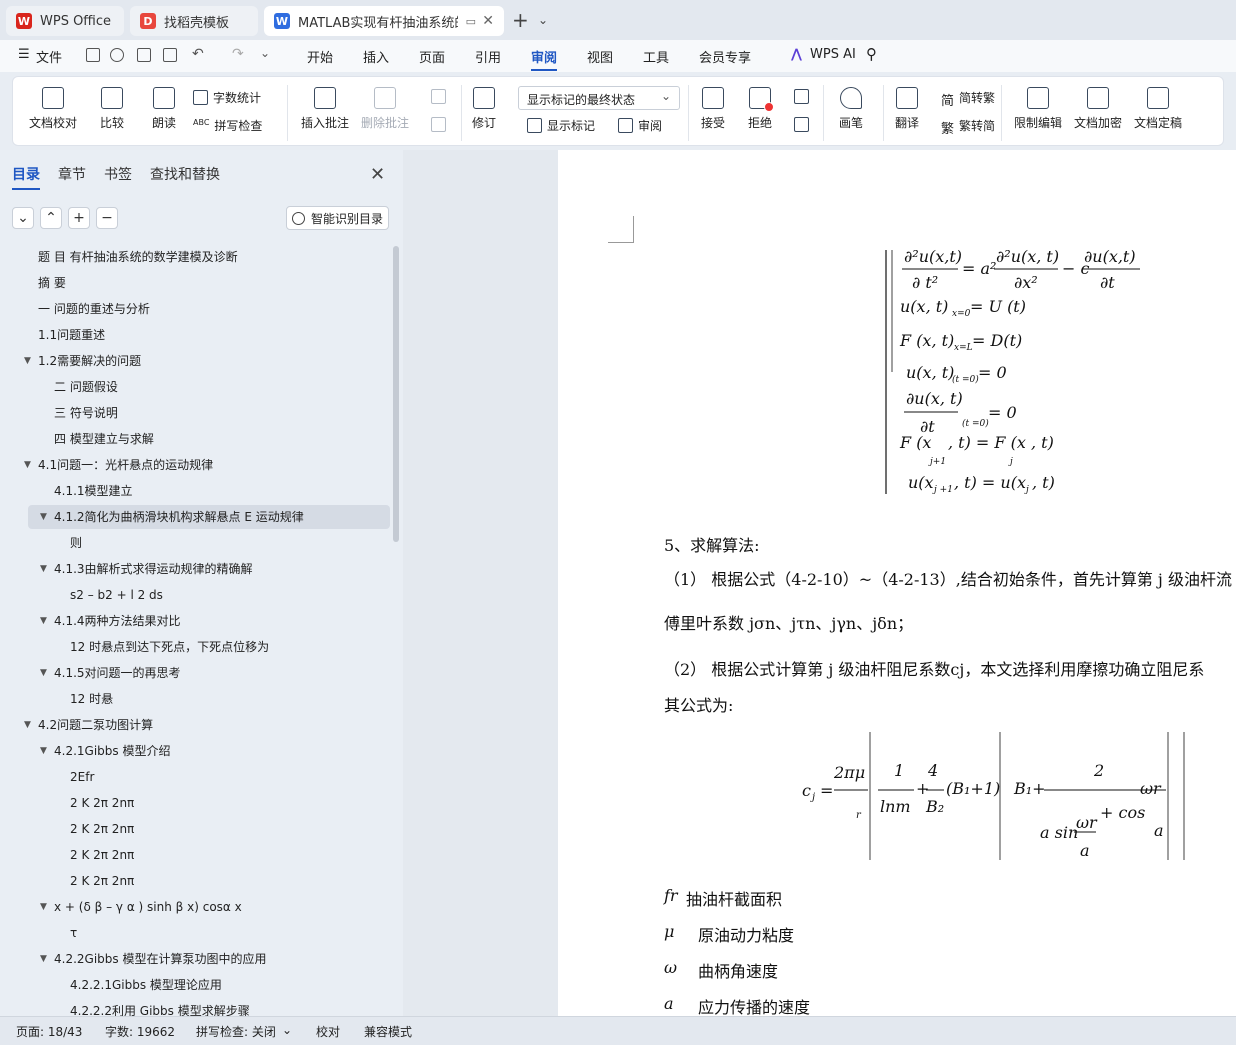  Describe the element at coordinates (140, 1031) in the screenshot. I see `word-count-indicator: 字数: 19662` at that location.